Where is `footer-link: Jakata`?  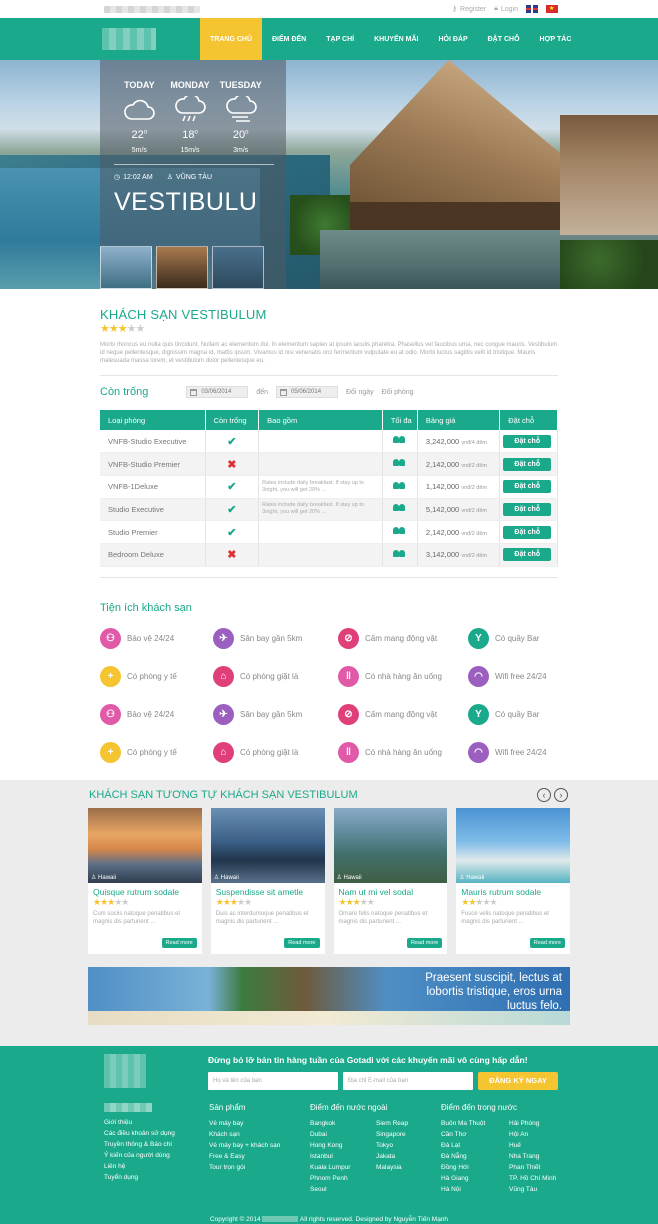 footer-link: Jakata is located at coordinates (392, 1156).